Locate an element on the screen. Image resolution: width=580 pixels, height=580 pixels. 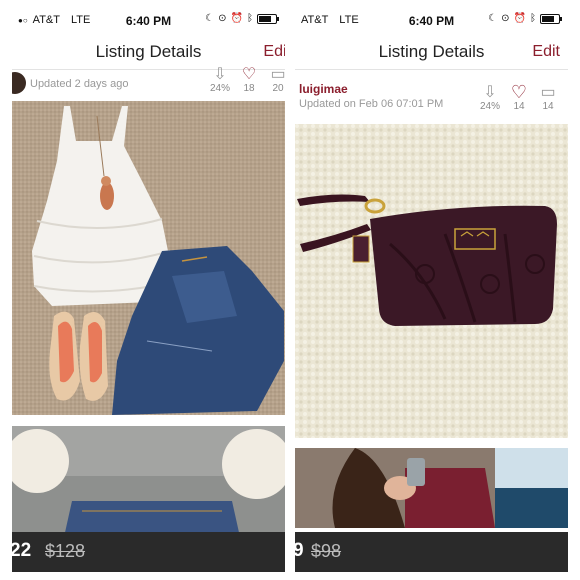
updated-text: Updated on Feb 06 07:01 PM is located at coordinates (371, 104).